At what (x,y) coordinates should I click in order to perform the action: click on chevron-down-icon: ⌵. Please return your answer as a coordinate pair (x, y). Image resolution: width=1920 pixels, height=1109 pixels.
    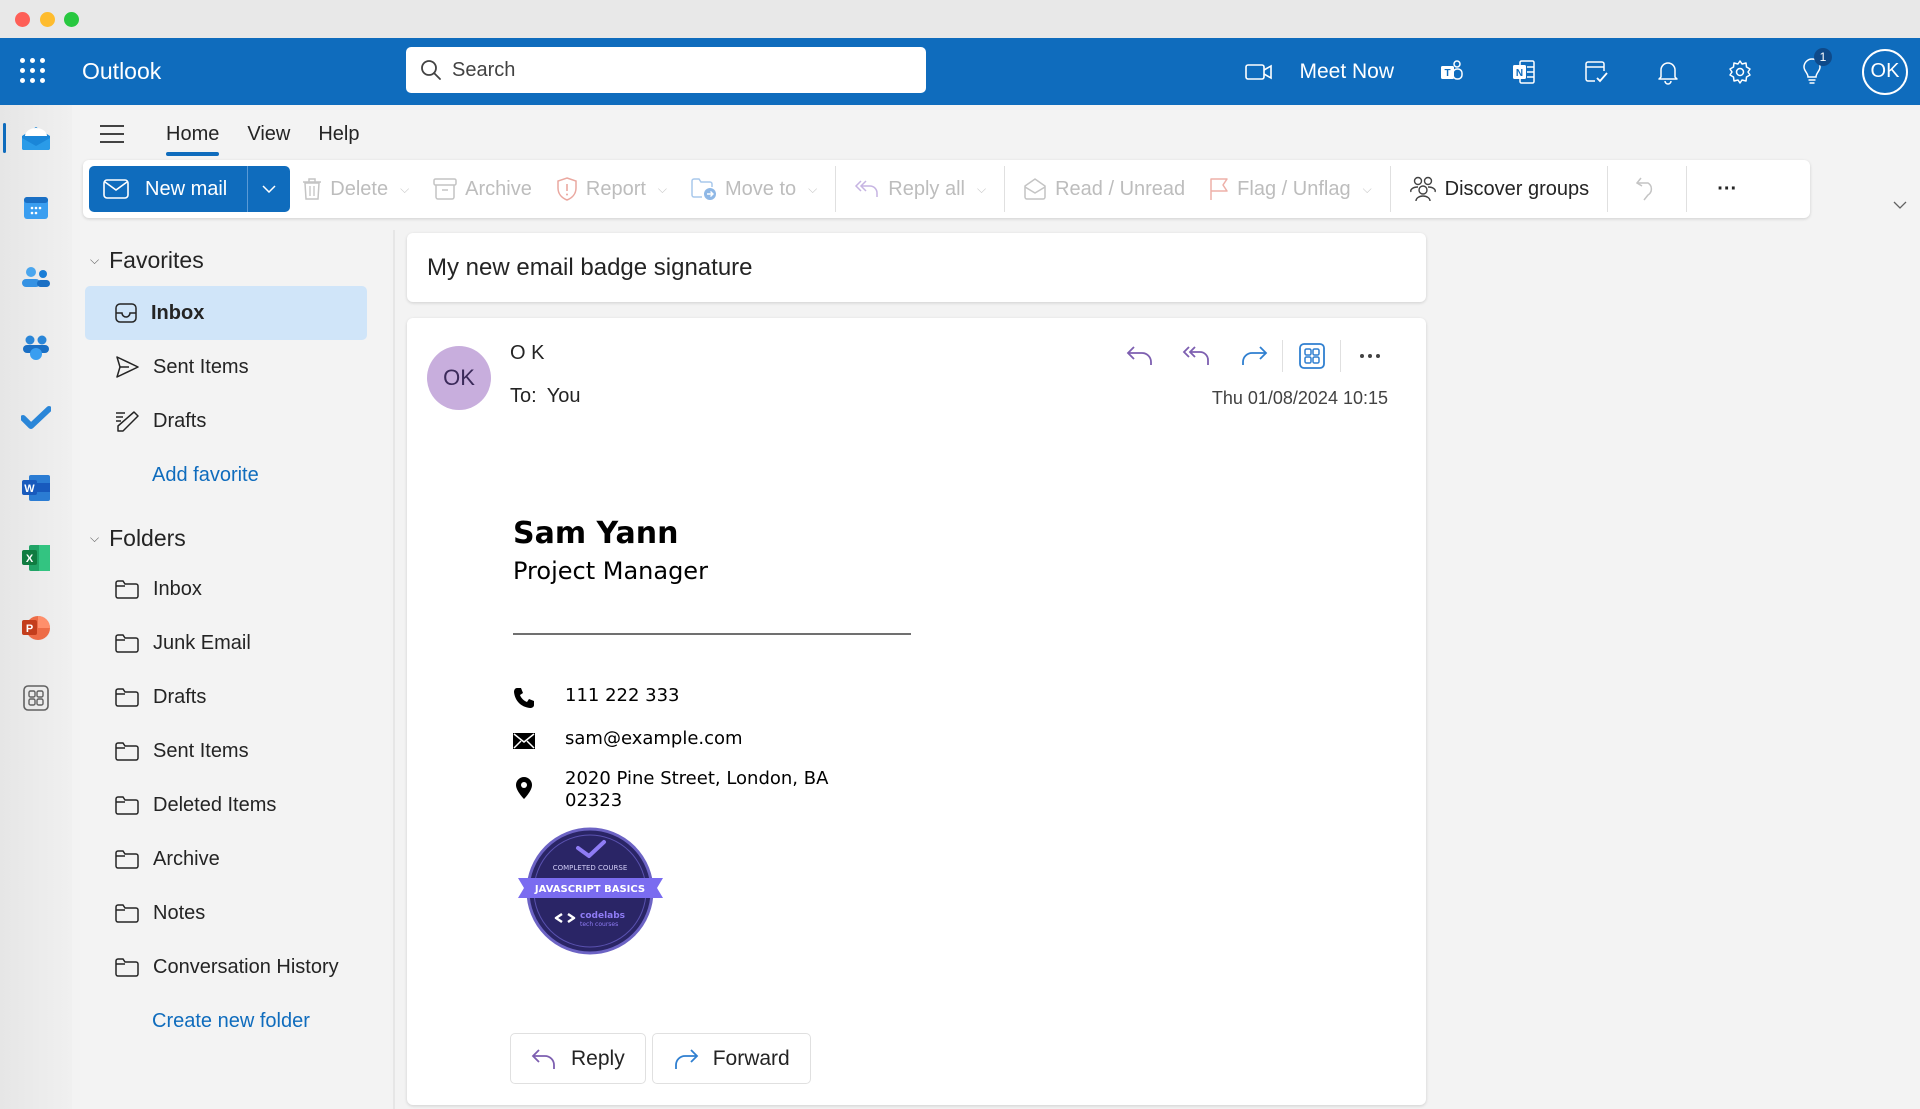
    Looking at the image, I should click on (1367, 188).